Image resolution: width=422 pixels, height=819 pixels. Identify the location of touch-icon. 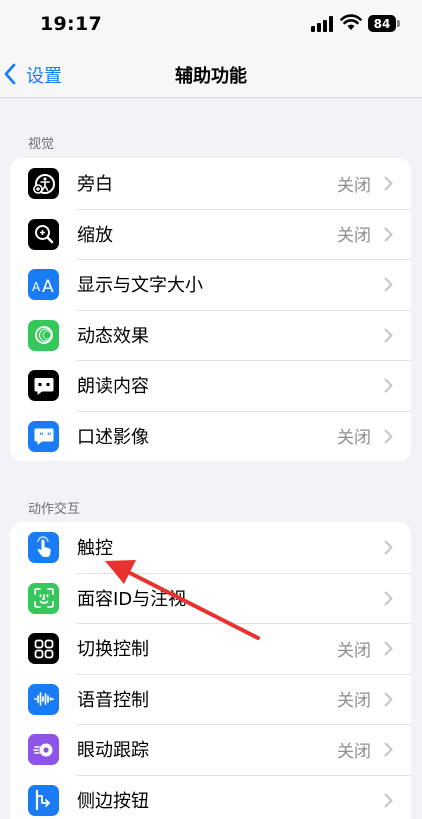
(43, 547).